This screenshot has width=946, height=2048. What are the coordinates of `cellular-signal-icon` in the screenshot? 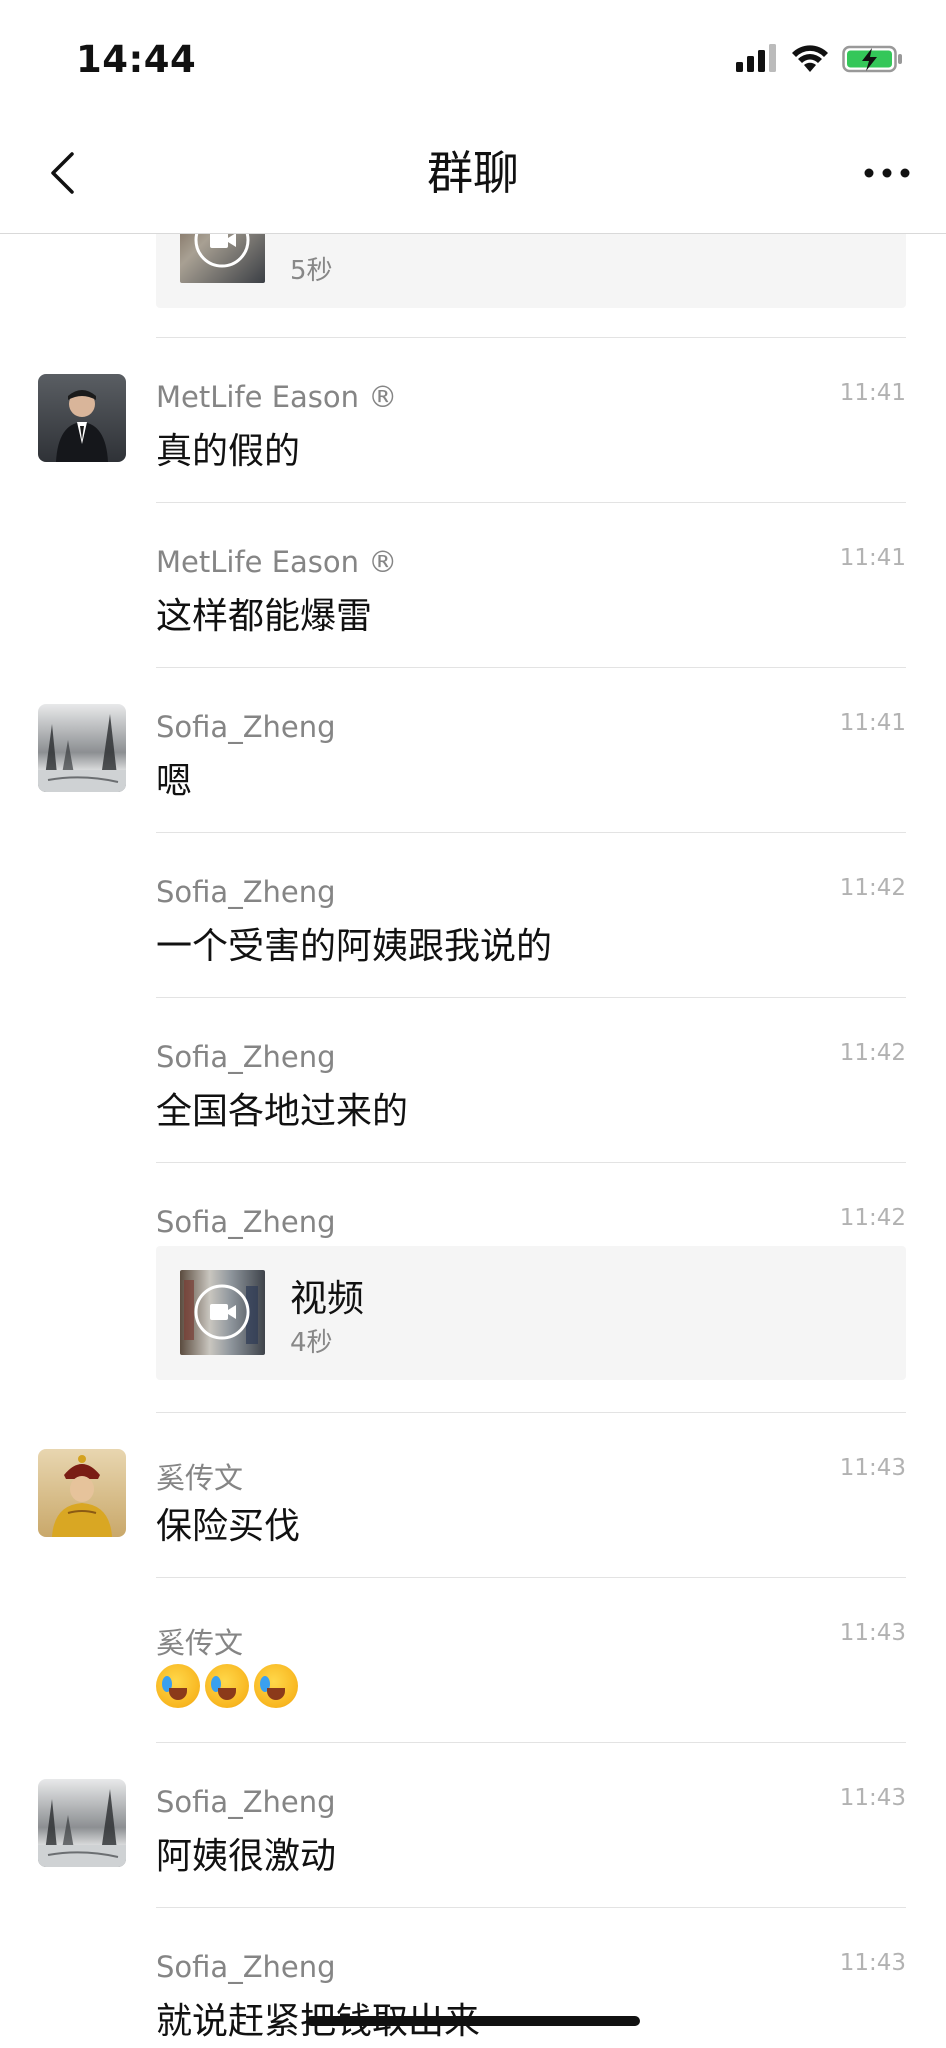 It's located at (756, 58).